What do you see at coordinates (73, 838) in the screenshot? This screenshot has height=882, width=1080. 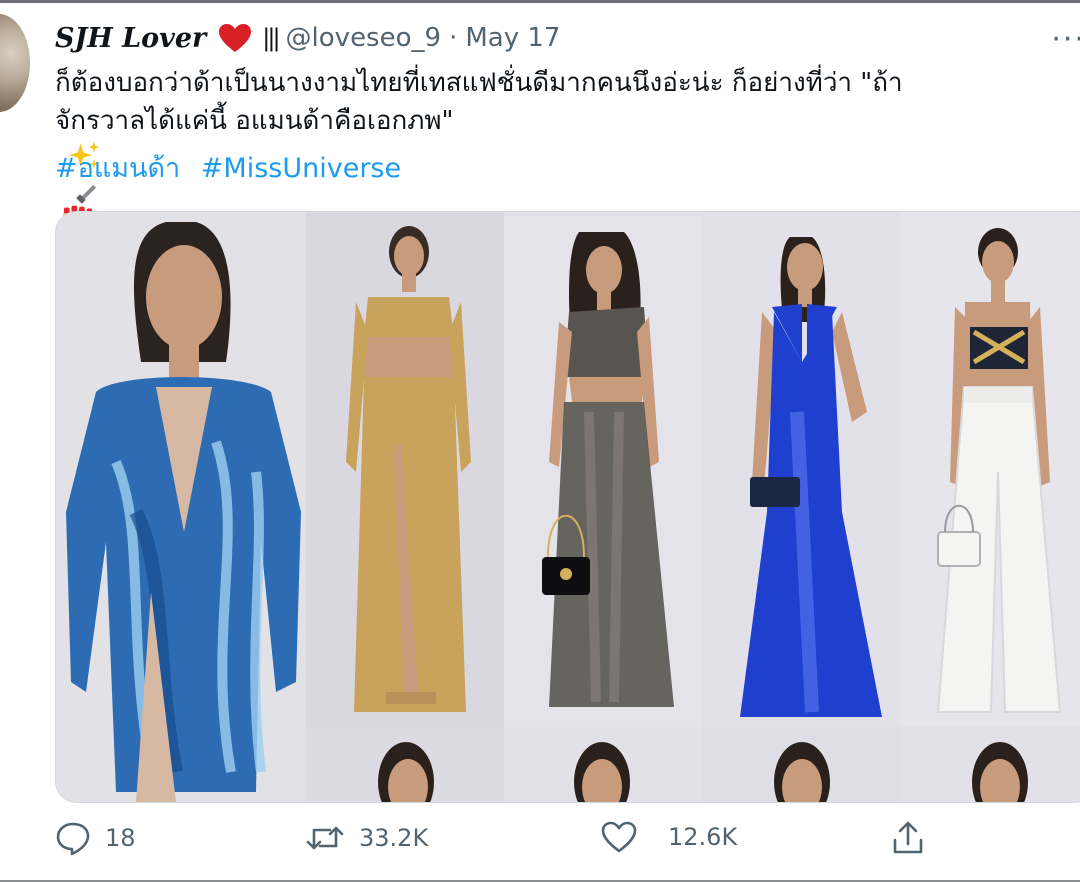 I see `reply-icon` at bounding box center [73, 838].